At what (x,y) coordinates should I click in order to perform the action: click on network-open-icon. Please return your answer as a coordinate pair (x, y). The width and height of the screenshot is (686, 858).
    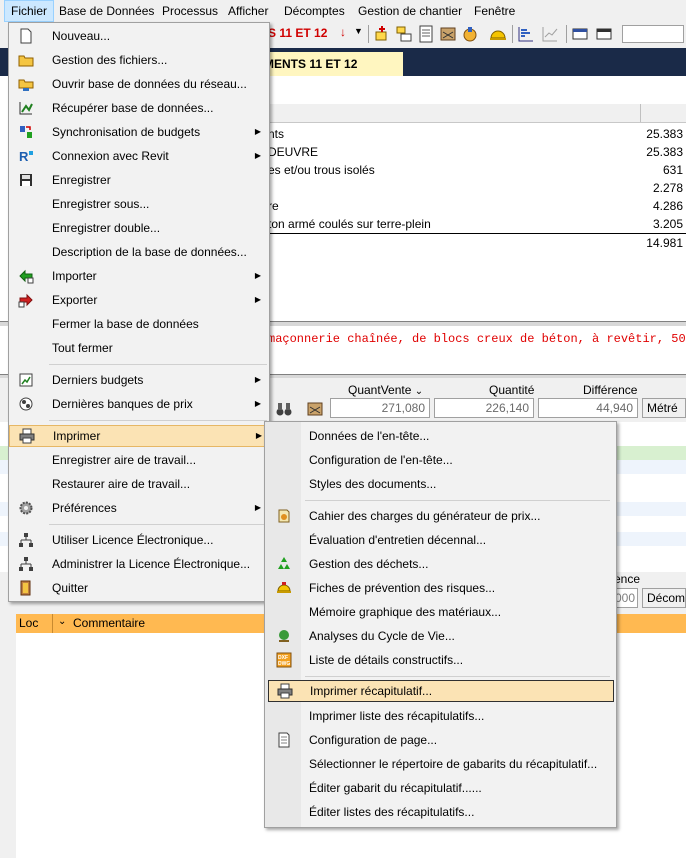
    Looking at the image, I should click on (26, 84).